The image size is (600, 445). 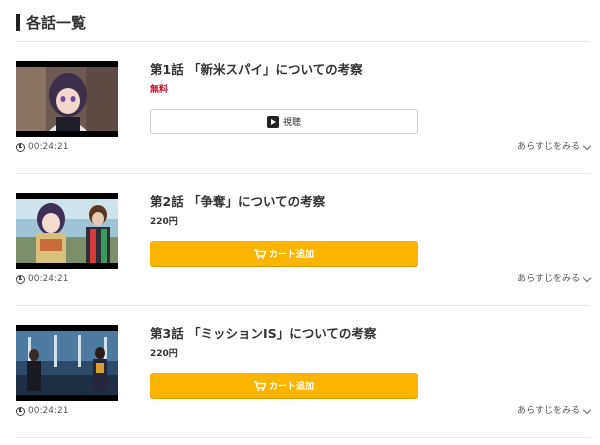 I want to click on episode-price: 無料, so click(x=159, y=90).